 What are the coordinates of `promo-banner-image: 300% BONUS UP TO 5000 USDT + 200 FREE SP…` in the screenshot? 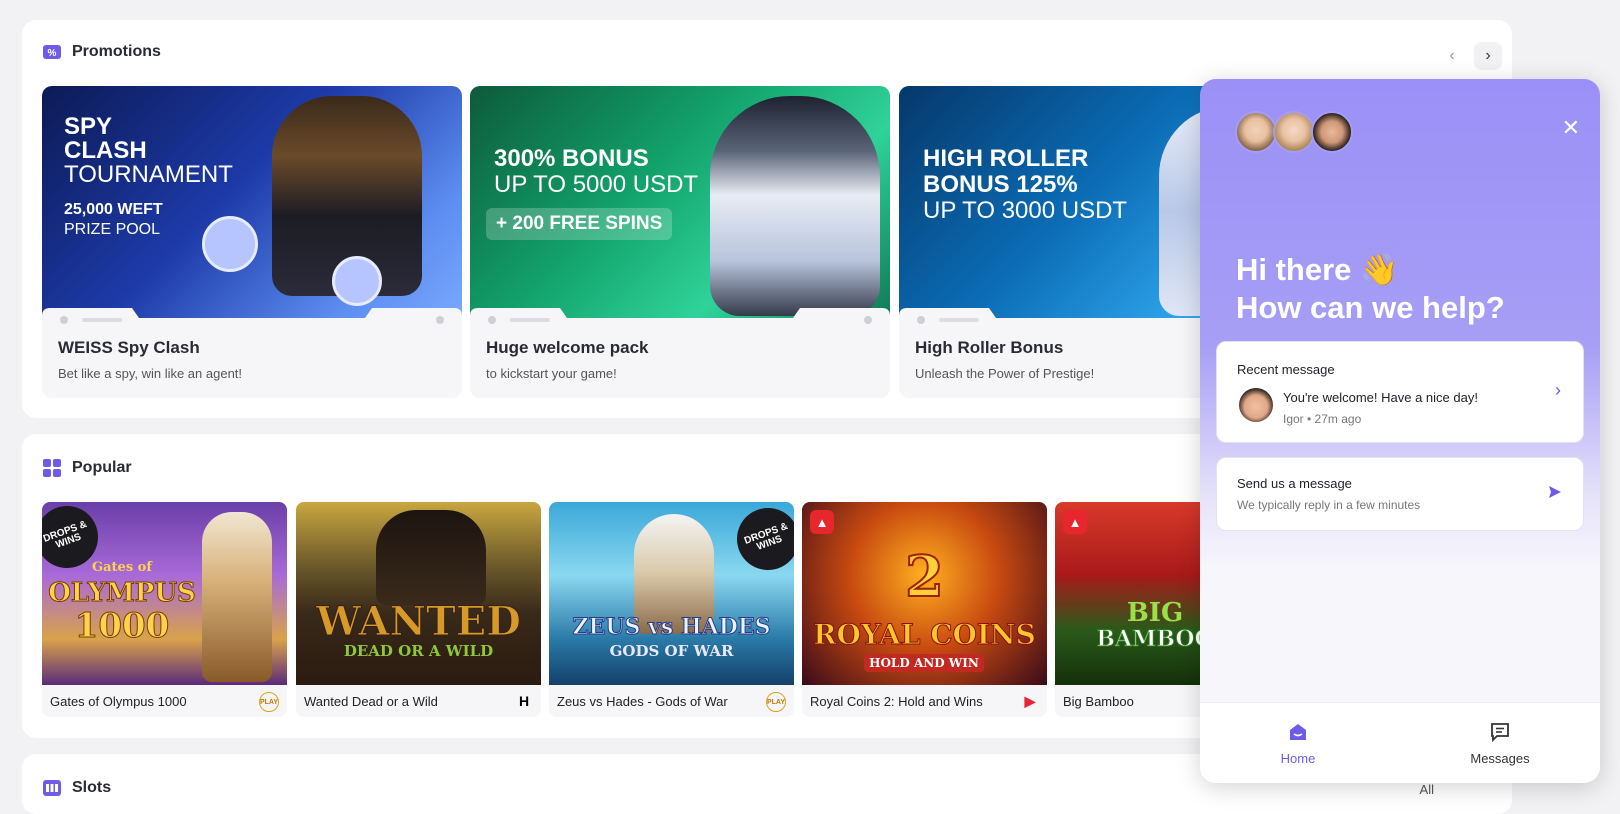 It's located at (680, 202).